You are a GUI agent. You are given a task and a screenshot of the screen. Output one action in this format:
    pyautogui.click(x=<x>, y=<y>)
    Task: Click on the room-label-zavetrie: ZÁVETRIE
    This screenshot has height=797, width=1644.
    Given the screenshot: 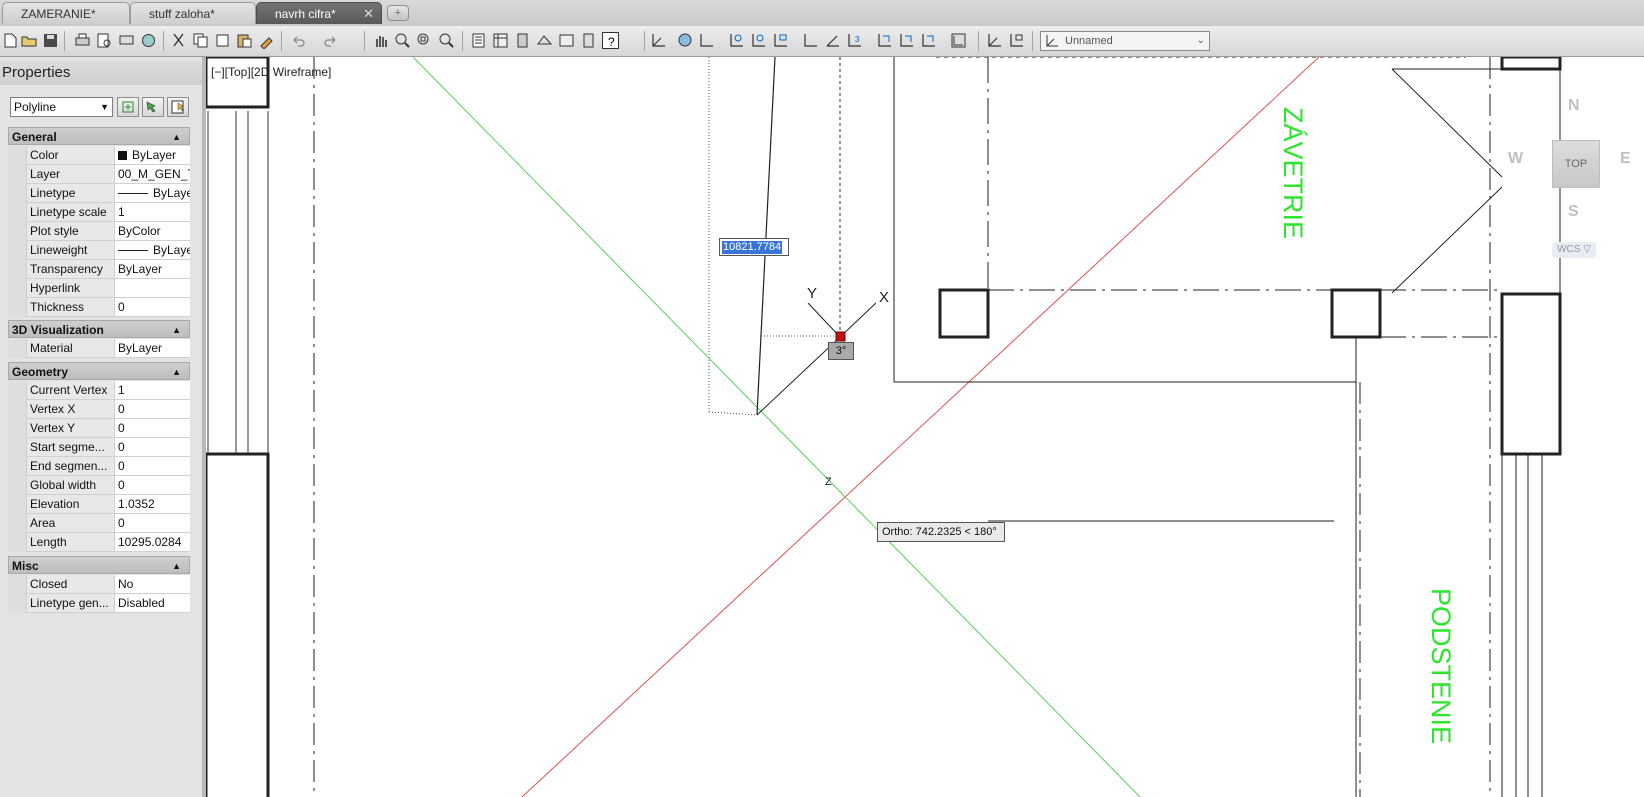 What is the action you would take?
    pyautogui.click(x=1293, y=173)
    